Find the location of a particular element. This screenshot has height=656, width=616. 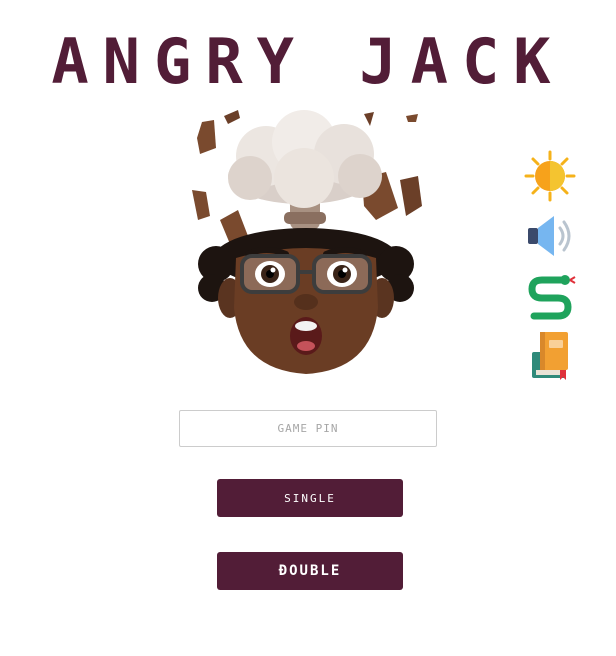

game-pin-input is located at coordinates (308, 428).